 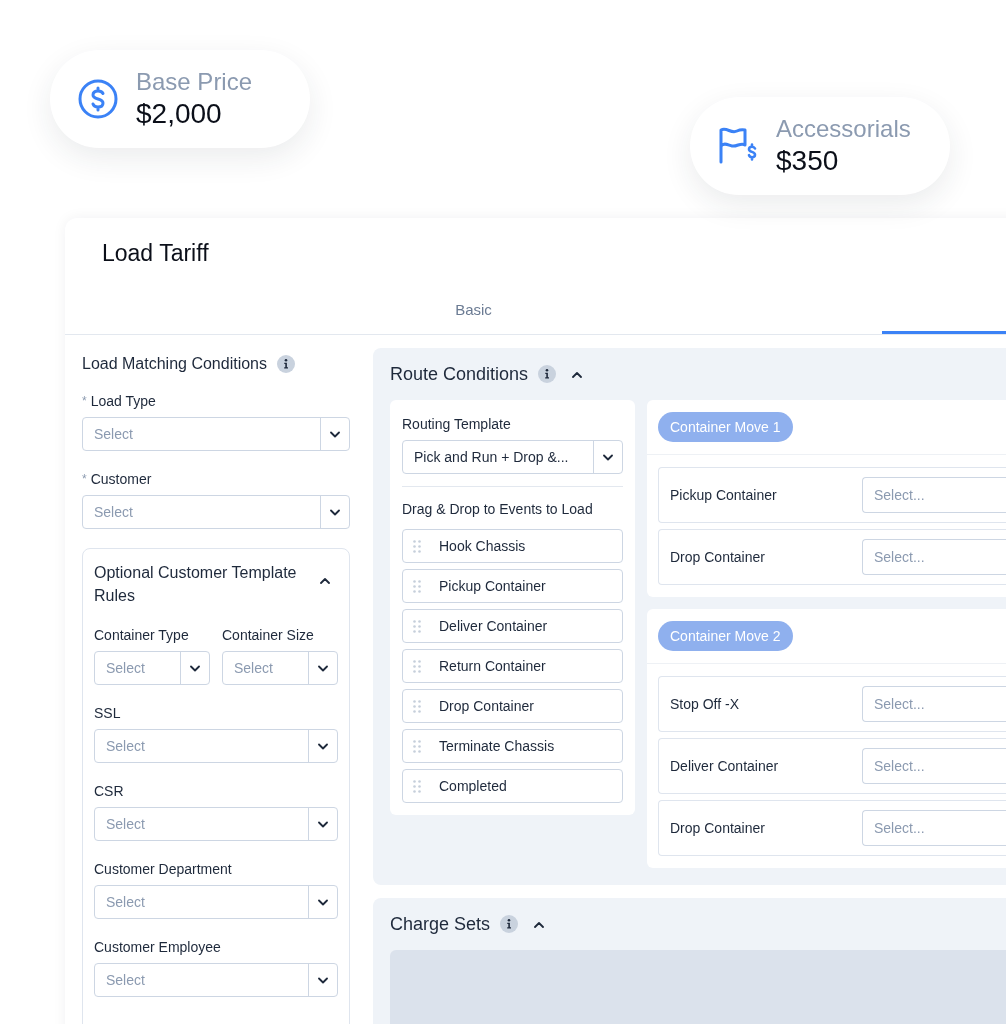 I want to click on move-badge: Container Move 1, so click(x=725, y=427).